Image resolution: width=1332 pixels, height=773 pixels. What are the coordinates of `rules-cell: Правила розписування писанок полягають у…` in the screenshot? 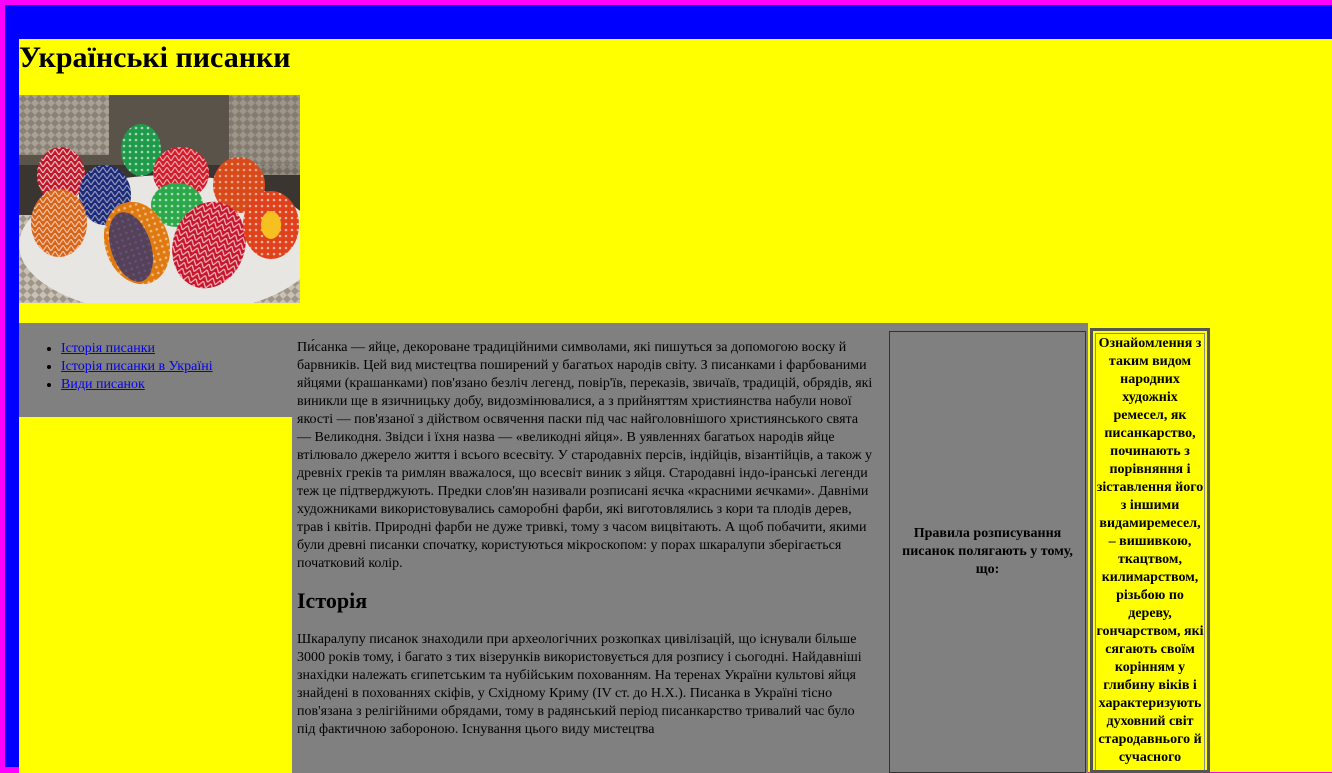 It's located at (987, 552).